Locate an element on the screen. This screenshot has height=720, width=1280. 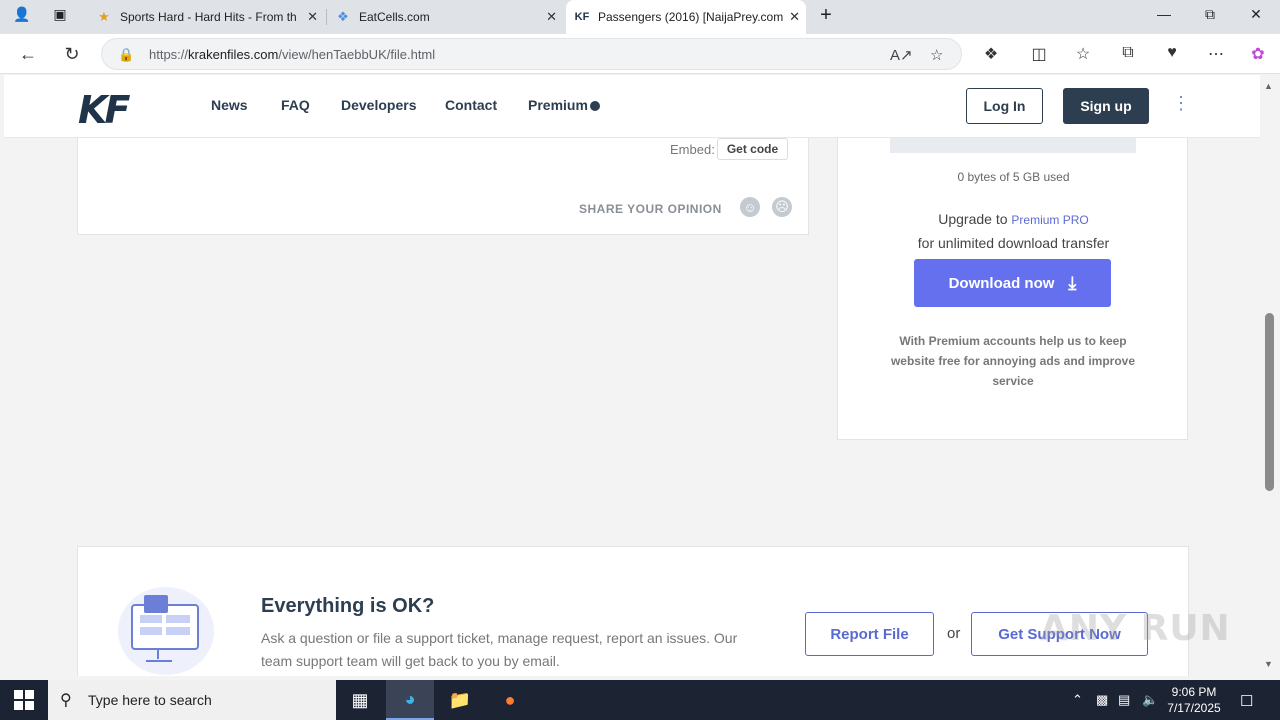
nav-developers: Developers is located at coordinates (378, 105).